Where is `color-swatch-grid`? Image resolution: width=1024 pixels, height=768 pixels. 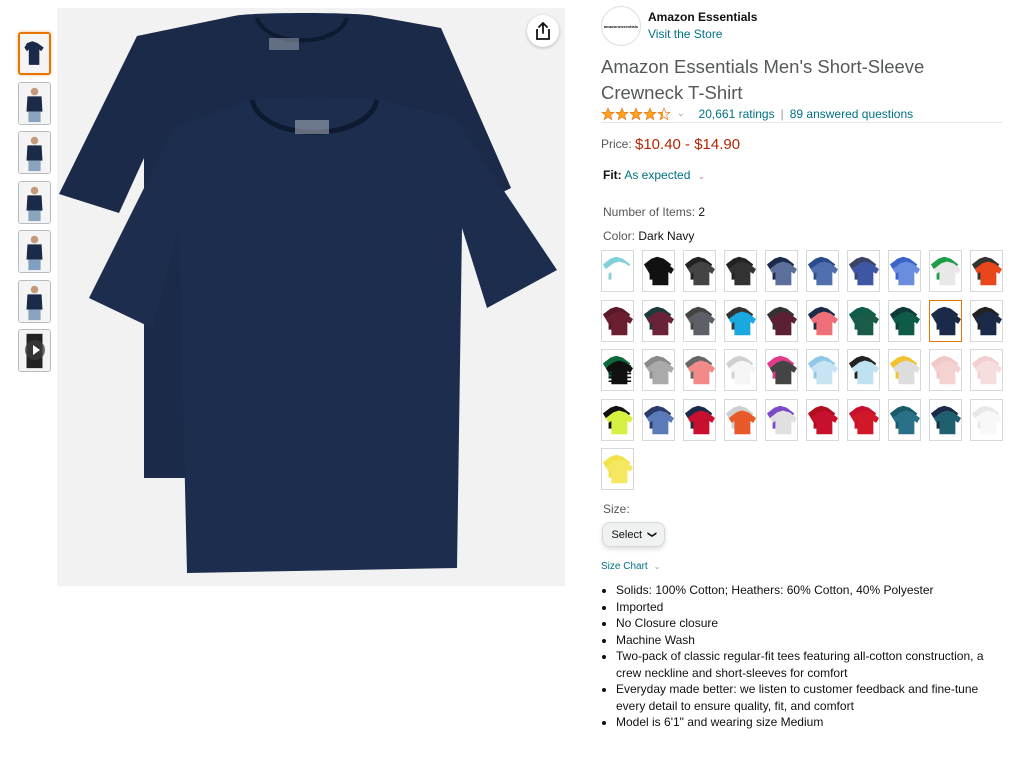
color-swatch-grid is located at coordinates (806, 374).